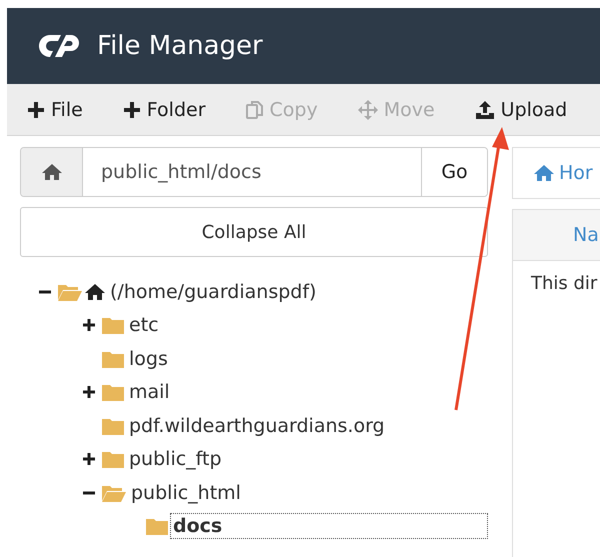 The image size is (600, 557). What do you see at coordinates (484, 110) in the screenshot?
I see `upload-icon` at bounding box center [484, 110].